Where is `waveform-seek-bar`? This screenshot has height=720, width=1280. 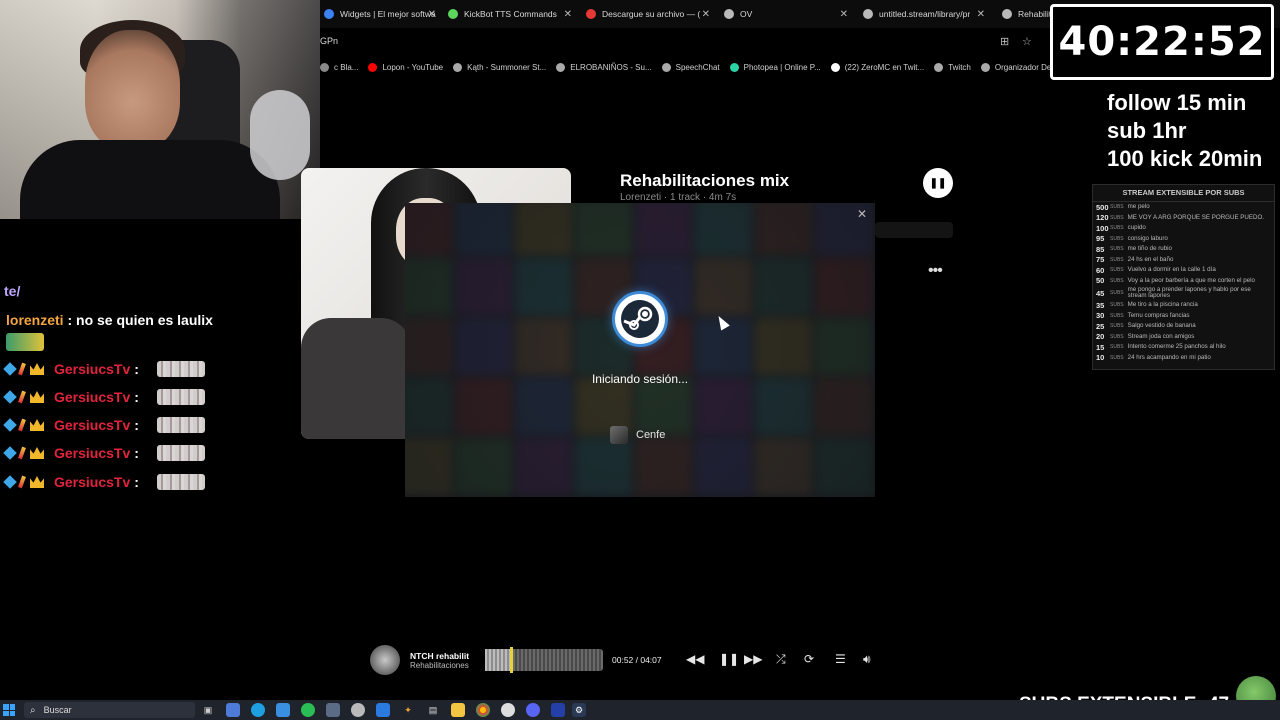
waveform-seek-bar is located at coordinates (544, 660).